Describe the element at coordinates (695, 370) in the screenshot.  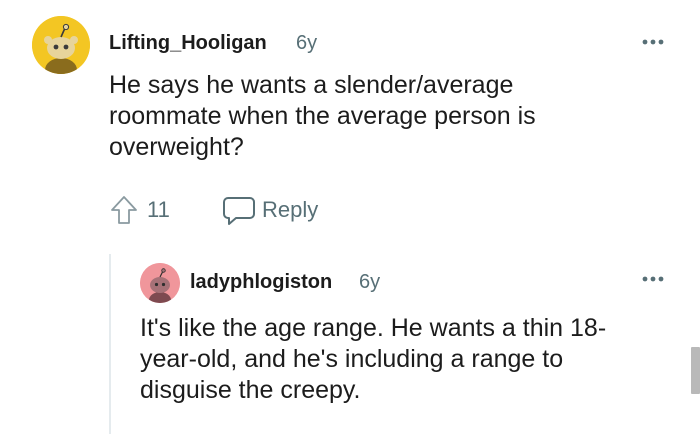
I see `scrollbar-thumb` at that location.